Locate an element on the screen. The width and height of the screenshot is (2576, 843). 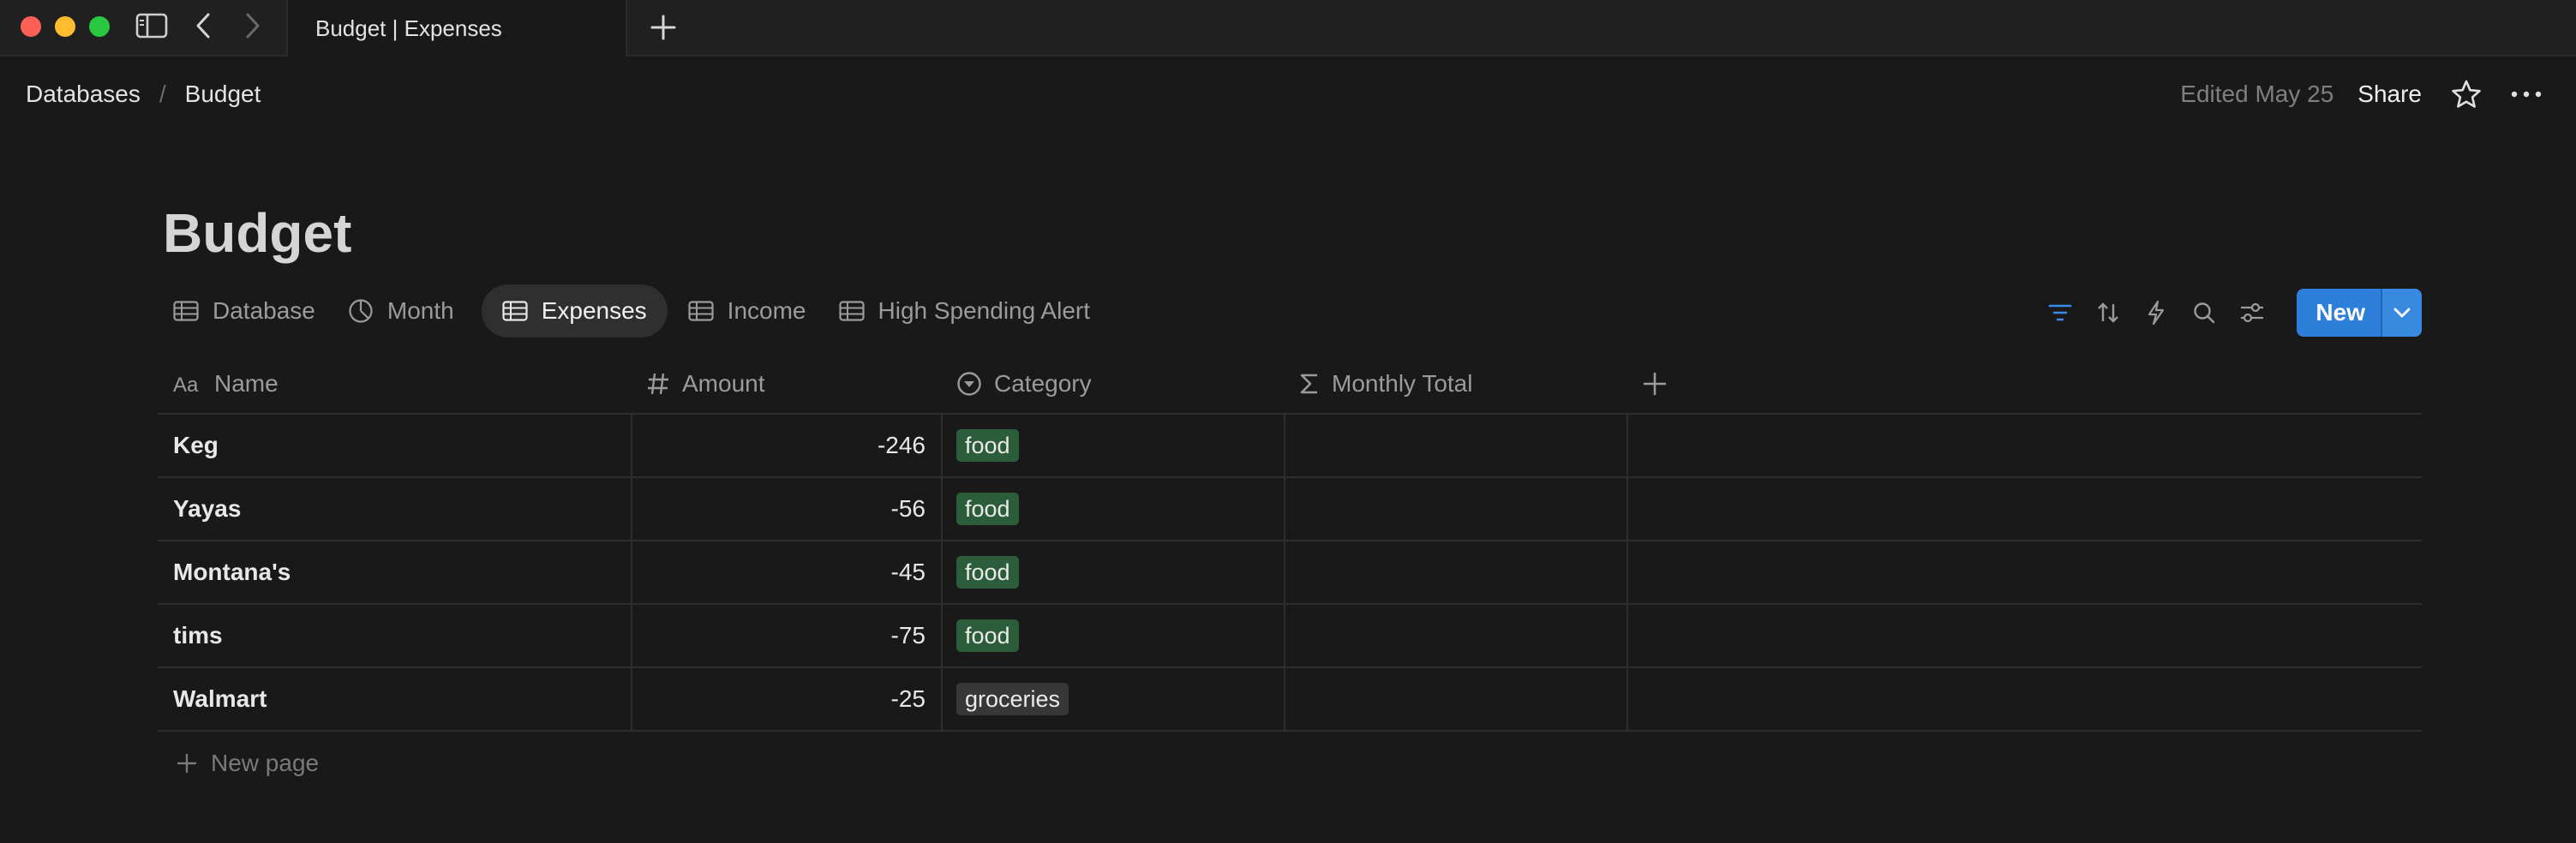
new-record-button: New is located at coordinates (2359, 313).